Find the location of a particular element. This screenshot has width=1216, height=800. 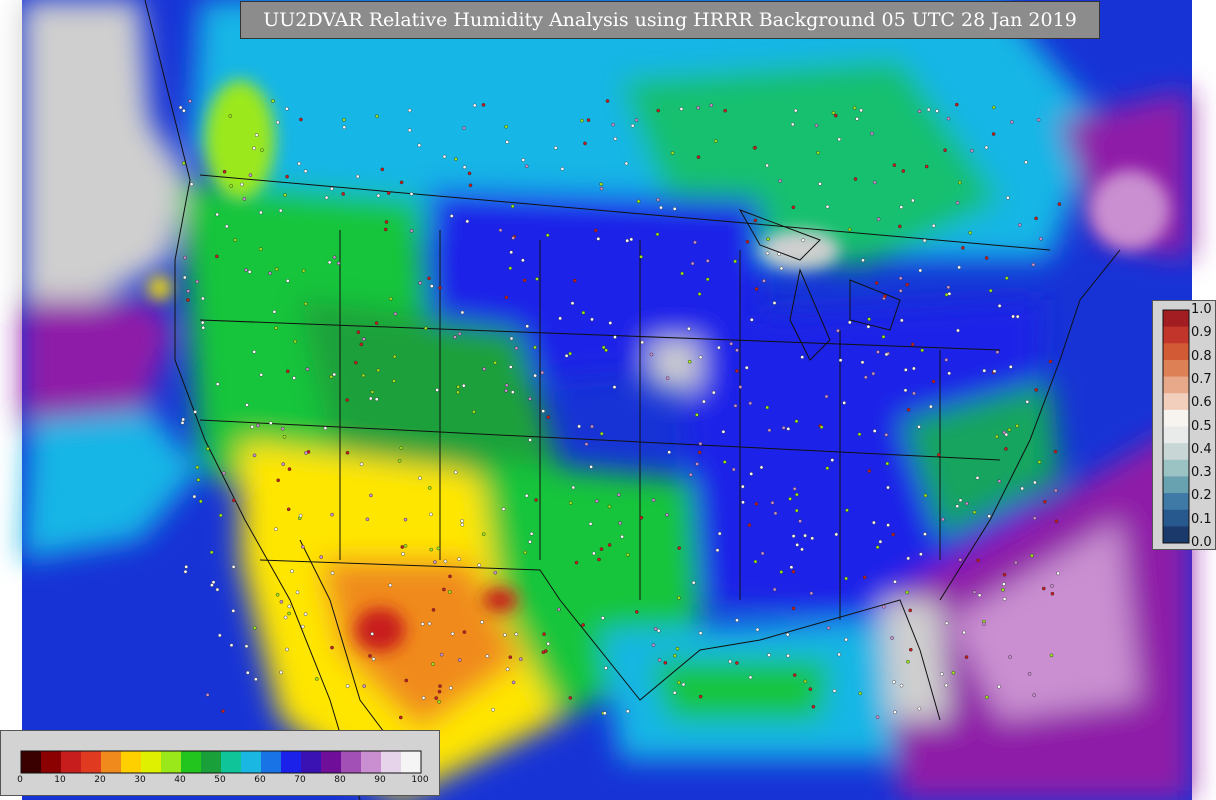

colorbar-right-tick-label: 0.9 is located at coordinates (1201, 333).